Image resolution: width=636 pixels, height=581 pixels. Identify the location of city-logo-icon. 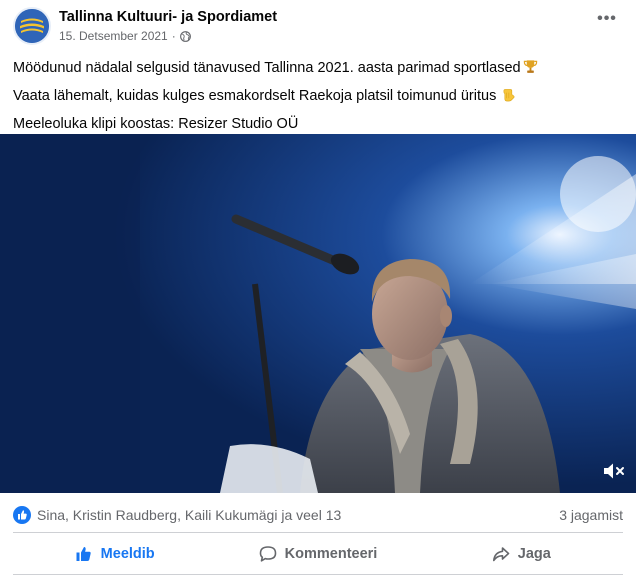
(32, 26).